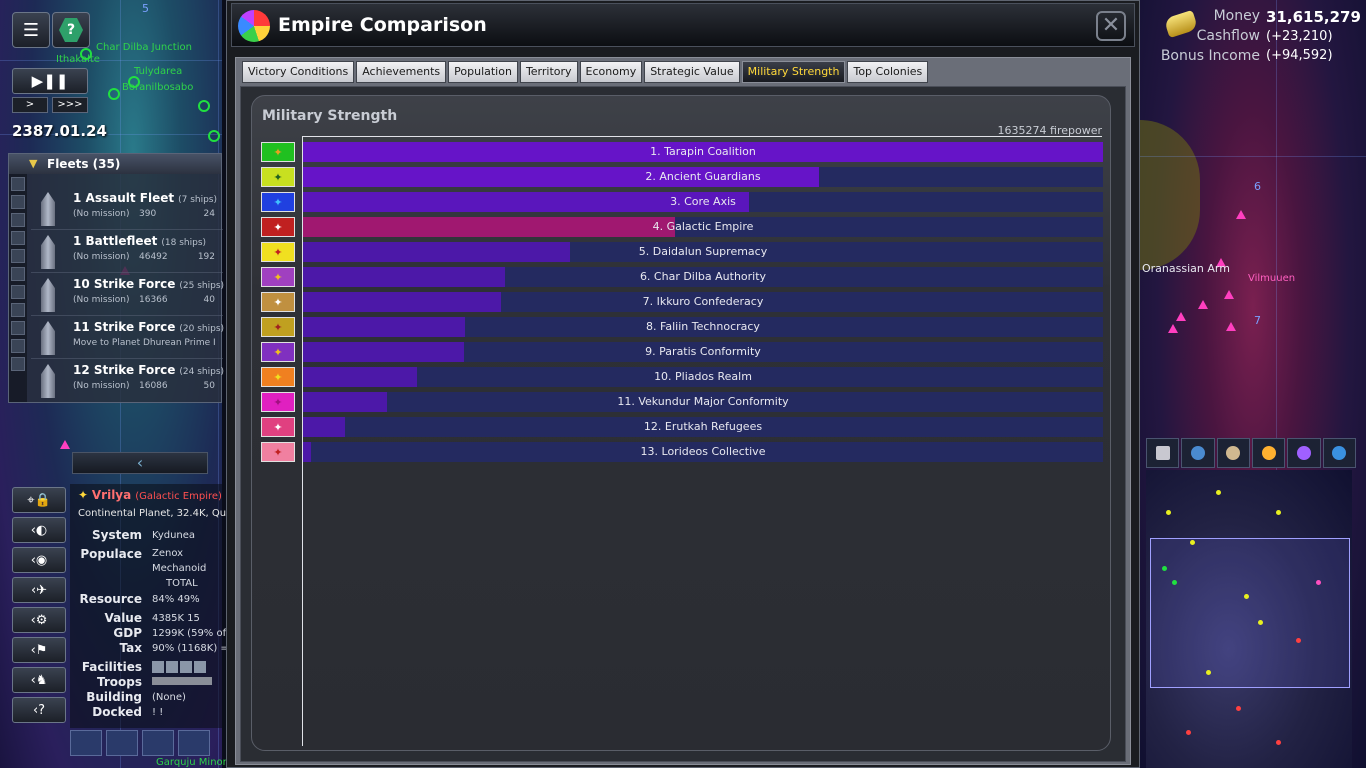 This screenshot has height=768, width=1366. Describe the element at coordinates (692, 72) in the screenshot. I see `tab-strategic-value: Strategic Value` at that location.